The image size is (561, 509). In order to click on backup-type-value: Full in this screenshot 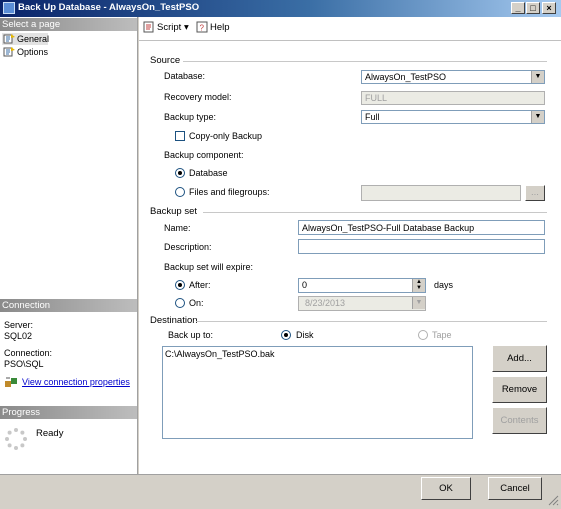, I will do `click(372, 117)`.